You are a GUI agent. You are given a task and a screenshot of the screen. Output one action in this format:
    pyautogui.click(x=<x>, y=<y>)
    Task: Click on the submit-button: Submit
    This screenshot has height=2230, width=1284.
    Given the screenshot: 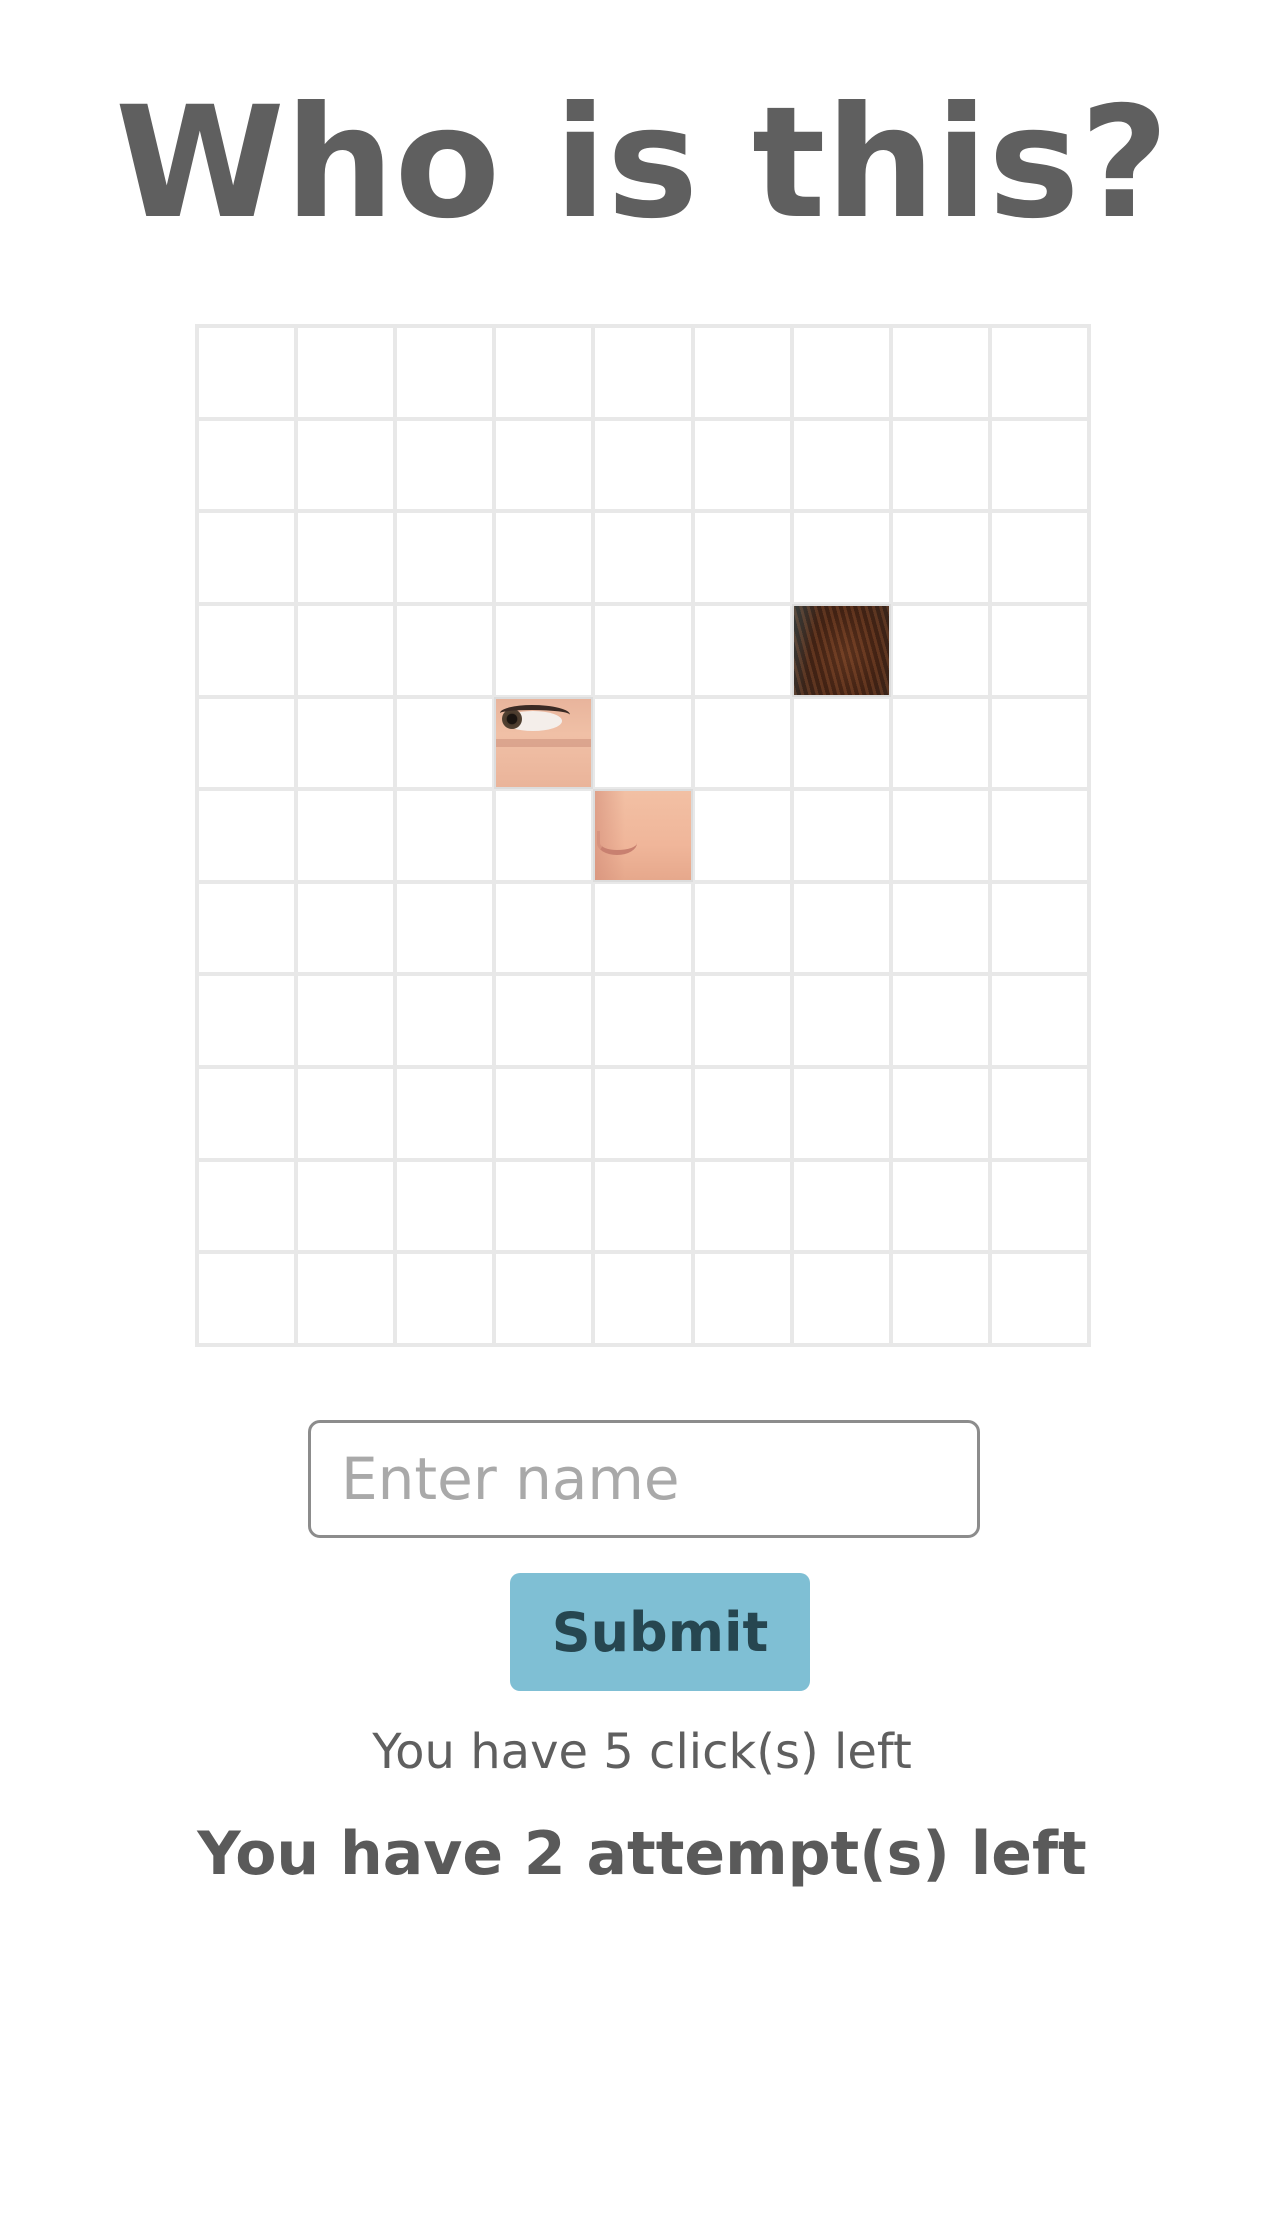 What is the action you would take?
    pyautogui.click(x=660, y=1632)
    